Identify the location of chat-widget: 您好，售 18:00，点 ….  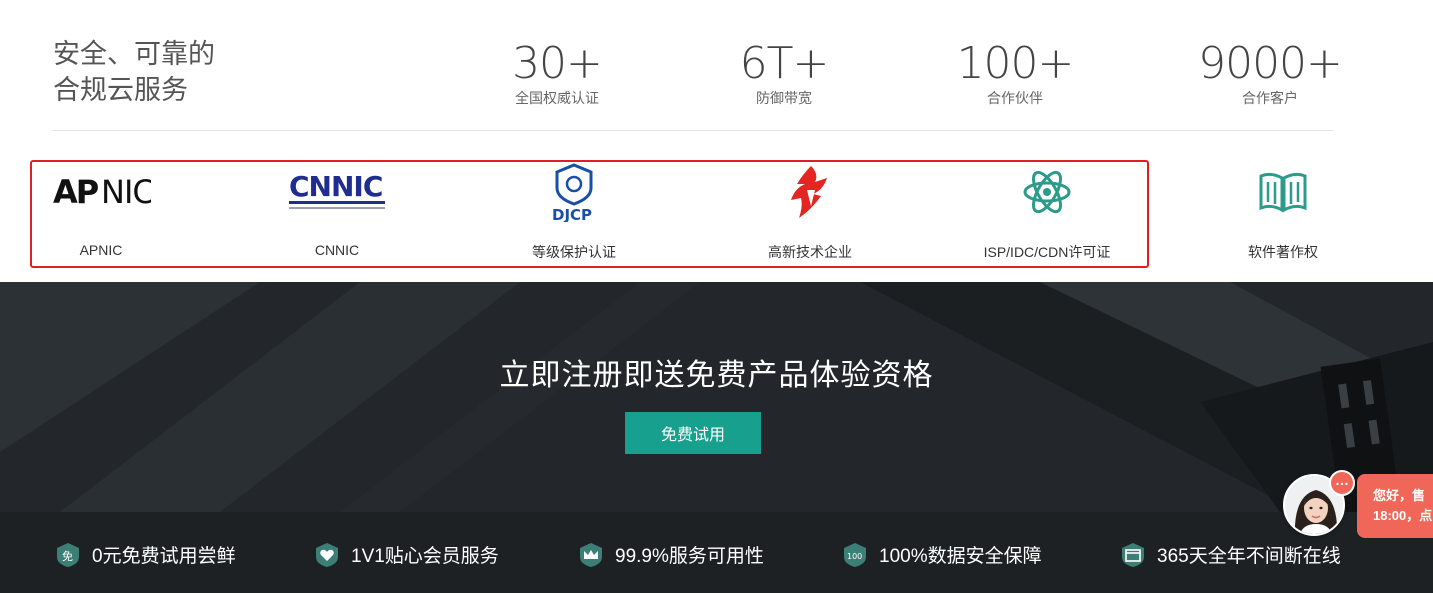
(1358, 505).